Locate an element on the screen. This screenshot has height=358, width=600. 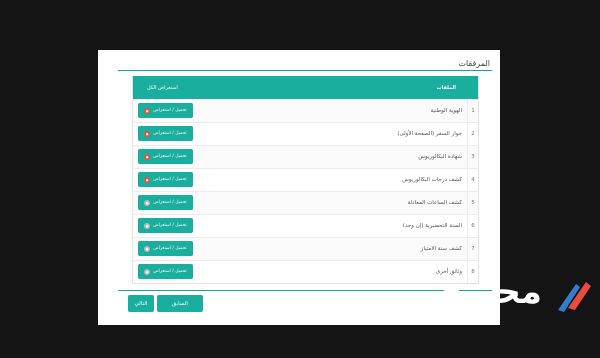
row-number: 2 is located at coordinates (472, 134).